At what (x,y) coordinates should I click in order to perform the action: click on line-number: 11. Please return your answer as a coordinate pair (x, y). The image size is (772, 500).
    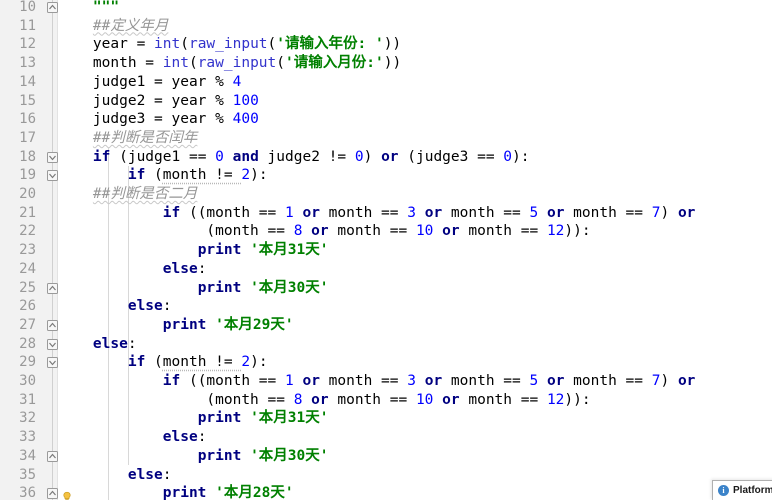
    Looking at the image, I should click on (27, 25).